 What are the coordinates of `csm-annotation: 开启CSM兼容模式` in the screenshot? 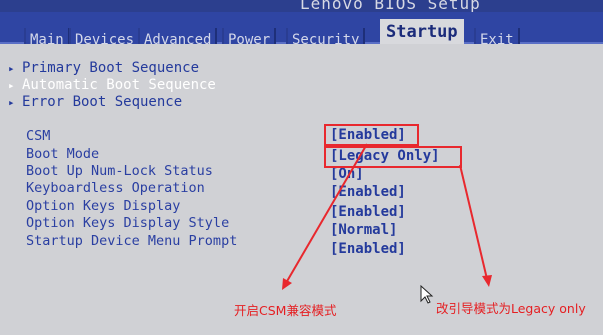 It's located at (285, 310).